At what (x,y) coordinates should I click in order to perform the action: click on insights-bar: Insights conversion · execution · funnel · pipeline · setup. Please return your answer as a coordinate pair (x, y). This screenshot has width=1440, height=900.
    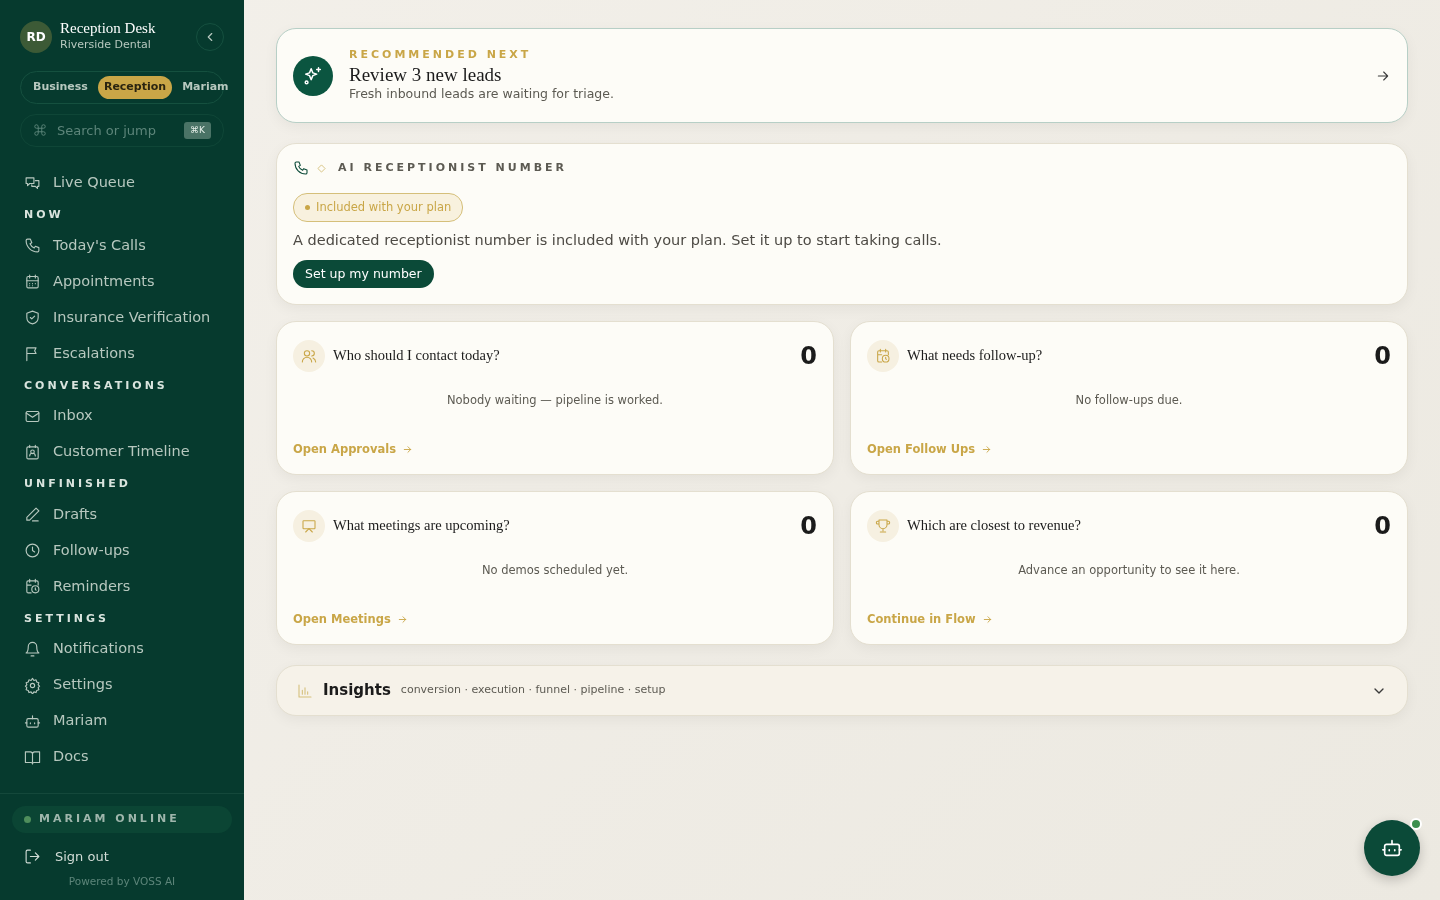
    Looking at the image, I should click on (842, 690).